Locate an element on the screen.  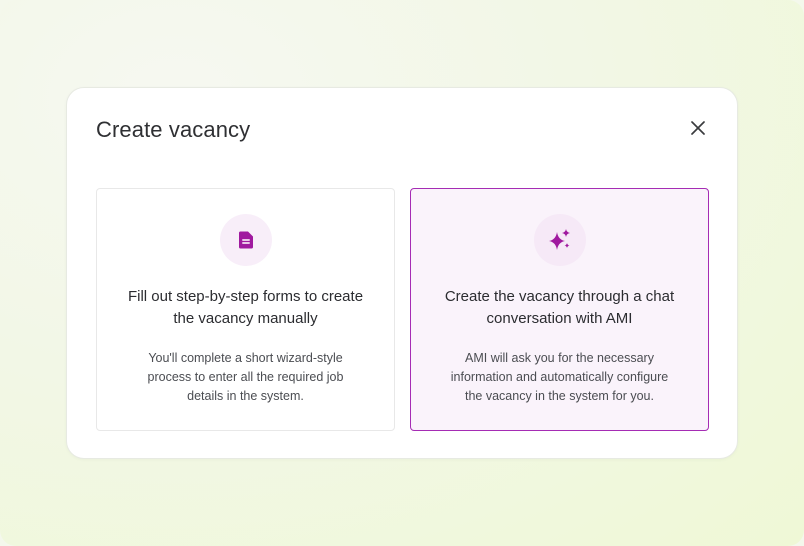
document-icon is located at coordinates (245, 240).